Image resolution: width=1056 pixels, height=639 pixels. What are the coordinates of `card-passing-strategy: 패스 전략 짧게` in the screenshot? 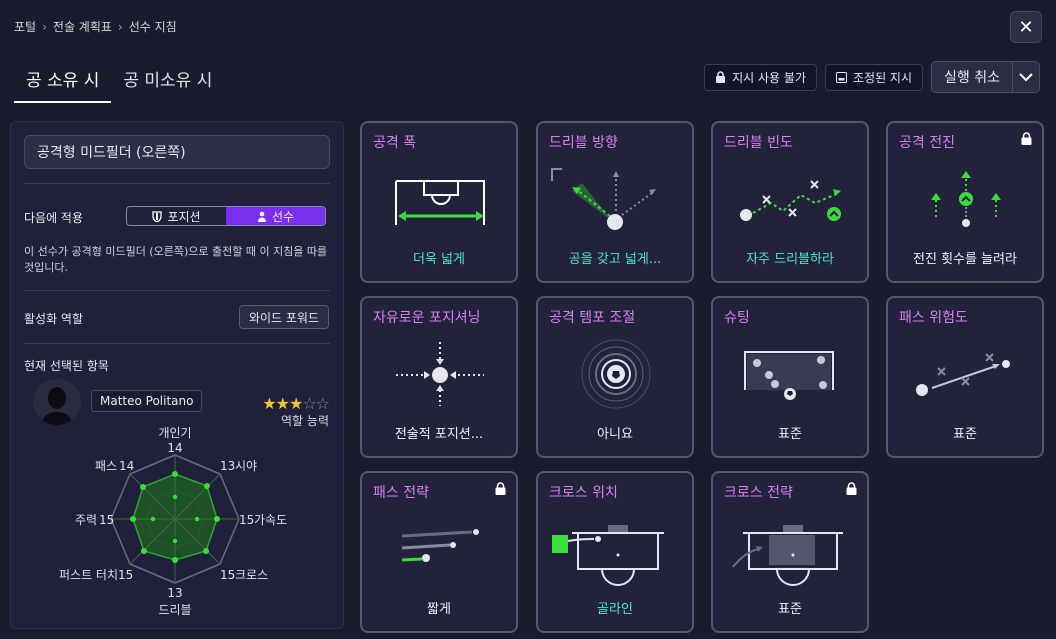 It's located at (439, 552).